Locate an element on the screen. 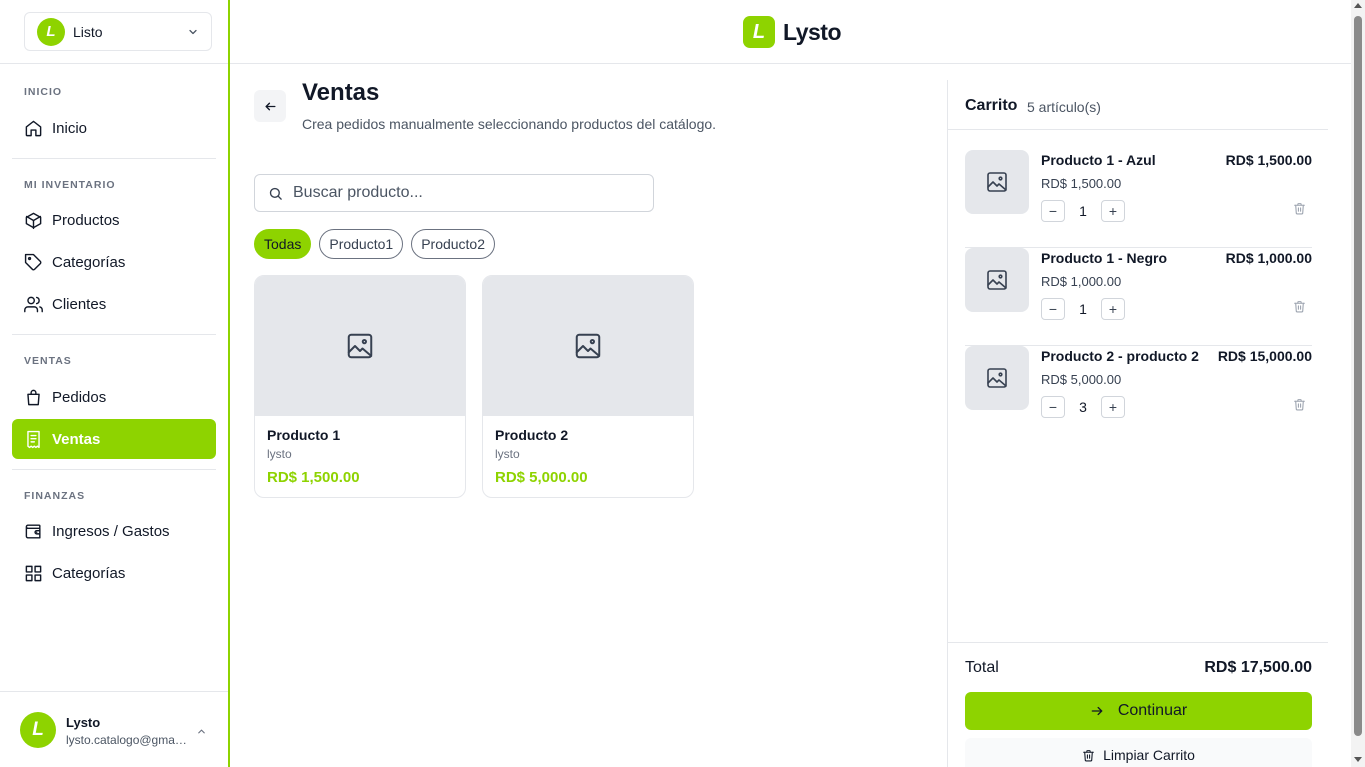 This screenshot has height=767, width=1365. store-logo: L is located at coordinates (51, 31).